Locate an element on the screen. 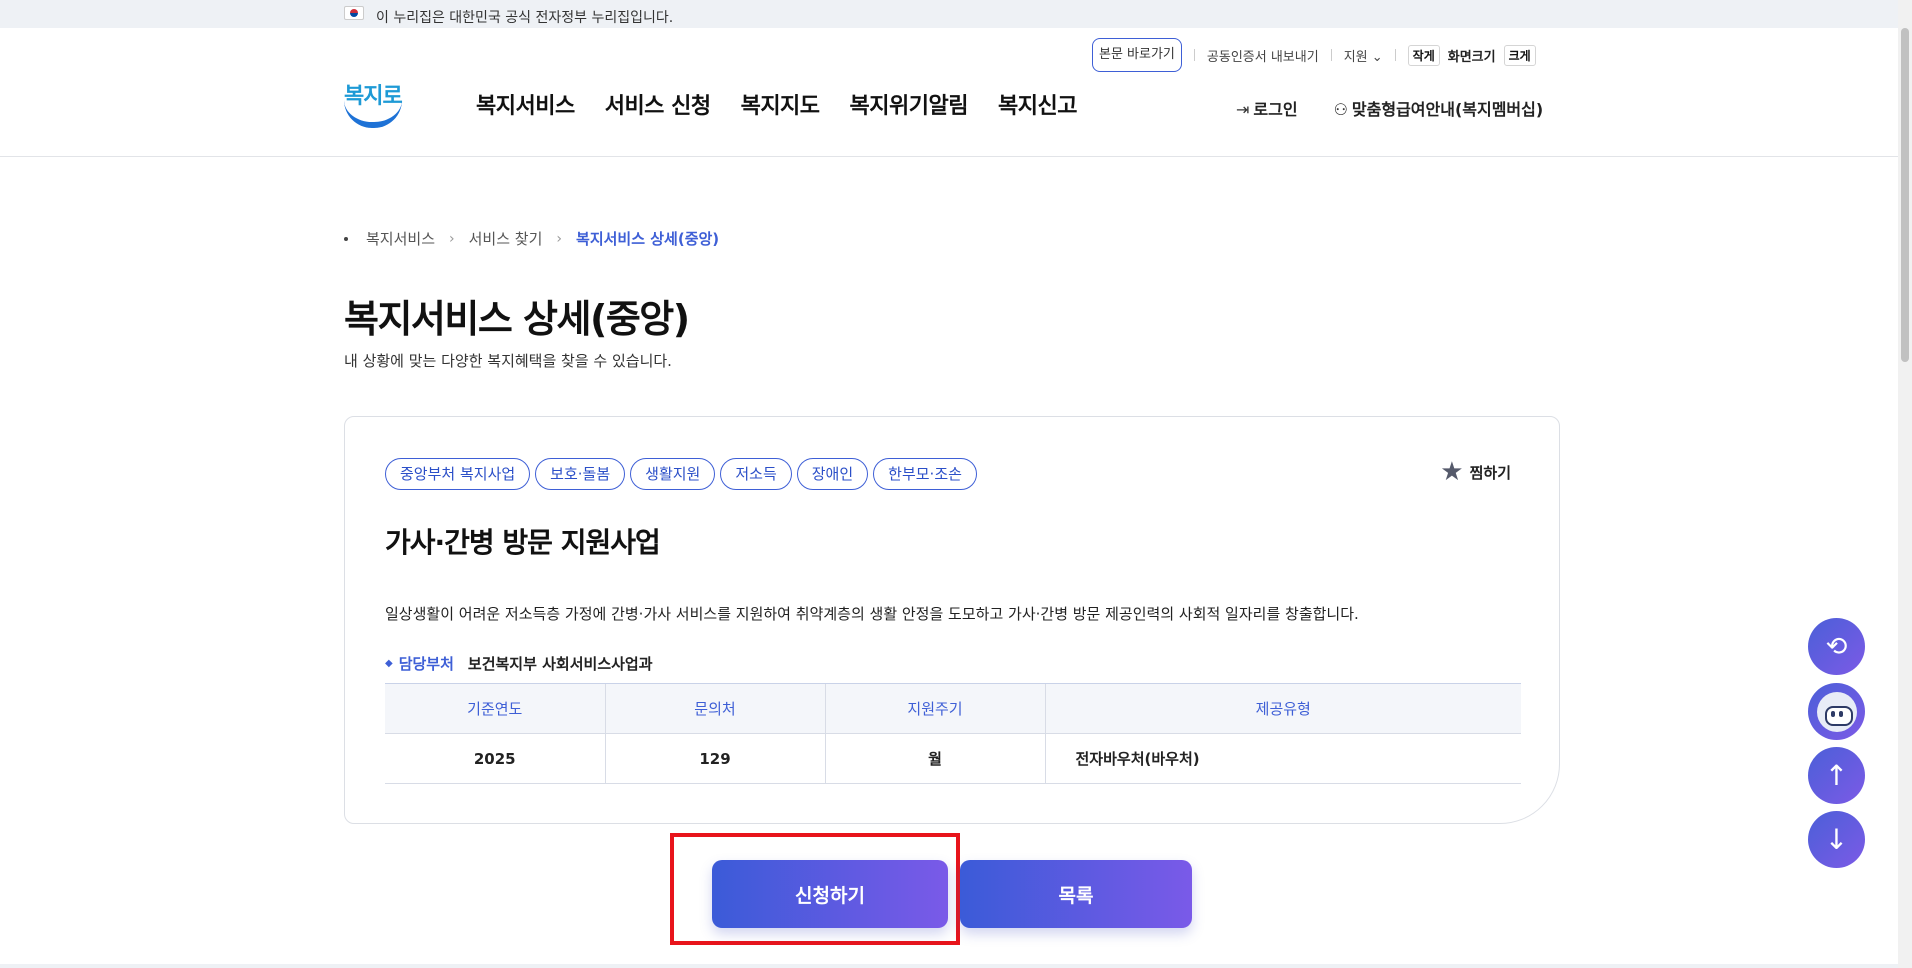 The height and width of the screenshot is (968, 1912). scroll-top-button: ↑ is located at coordinates (1836, 775).